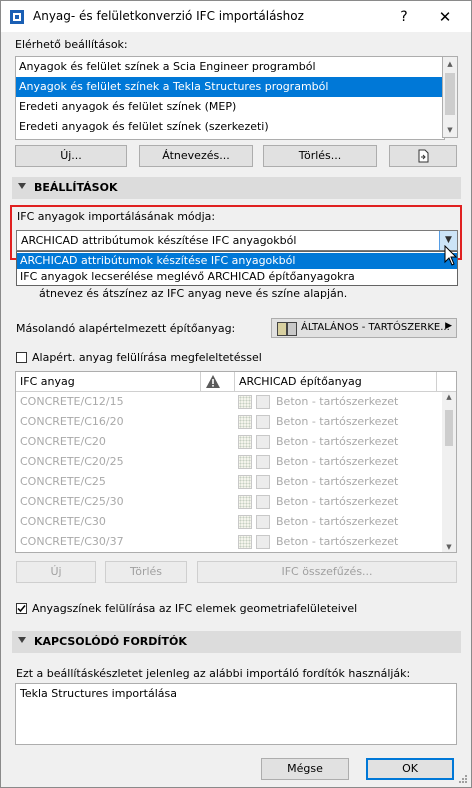 This screenshot has width=472, height=788. Describe the element at coordinates (63, 441) in the screenshot. I see `ifc-material-name: CONCRETE/C20` at that location.